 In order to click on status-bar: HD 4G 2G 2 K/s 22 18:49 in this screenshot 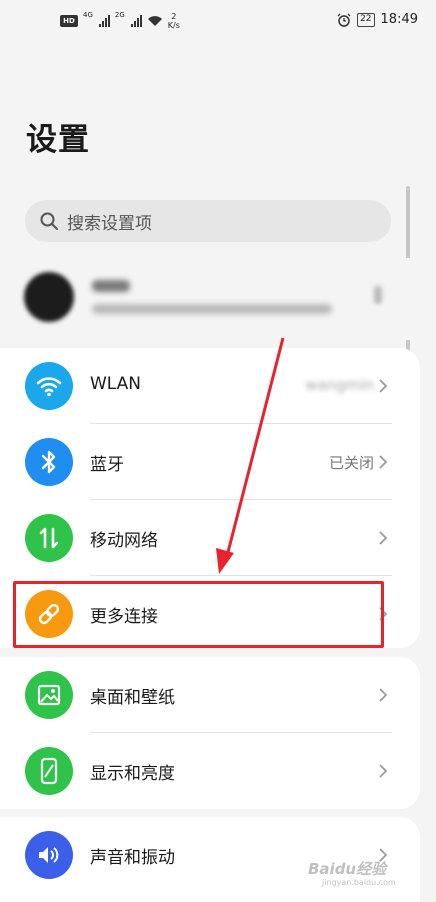, I will do `click(218, 22)`.